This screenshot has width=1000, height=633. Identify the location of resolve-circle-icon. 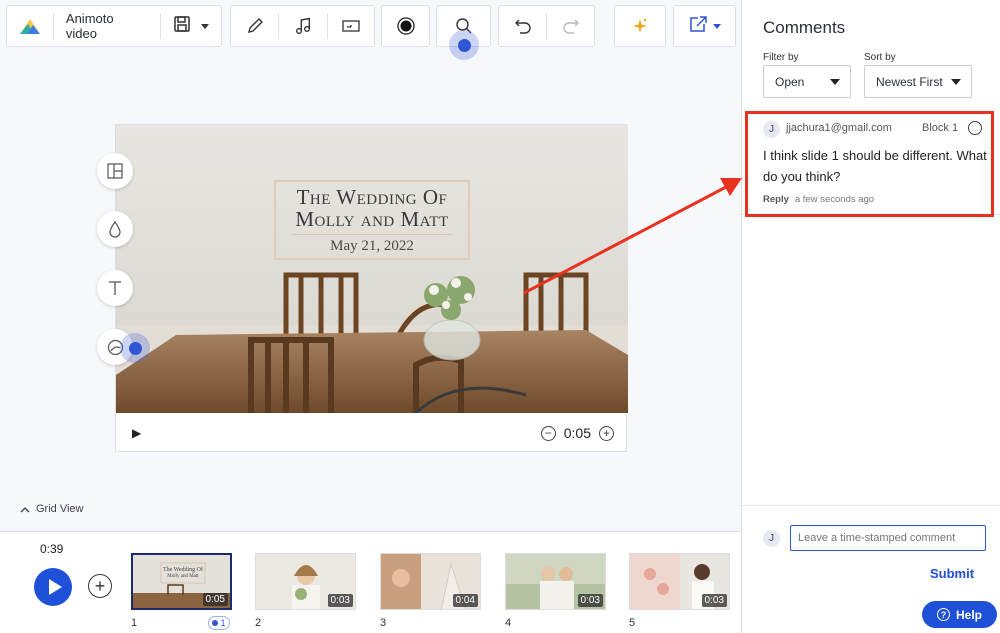
(975, 128).